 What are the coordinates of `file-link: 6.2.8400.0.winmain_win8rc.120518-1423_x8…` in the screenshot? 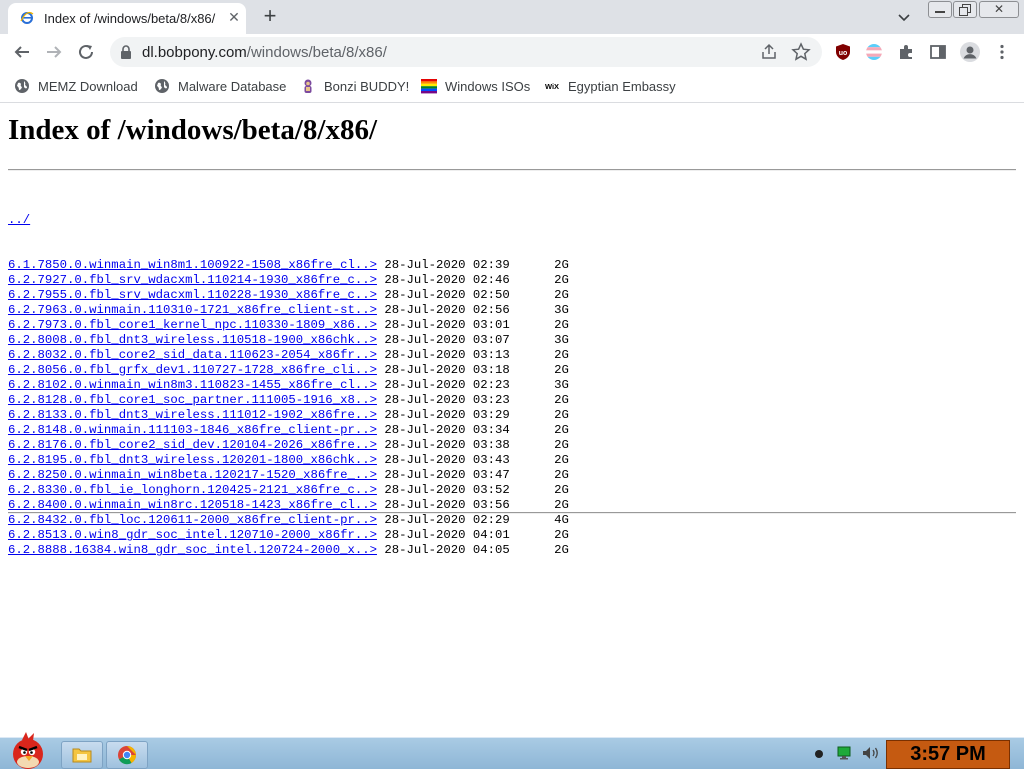 It's located at (192, 505).